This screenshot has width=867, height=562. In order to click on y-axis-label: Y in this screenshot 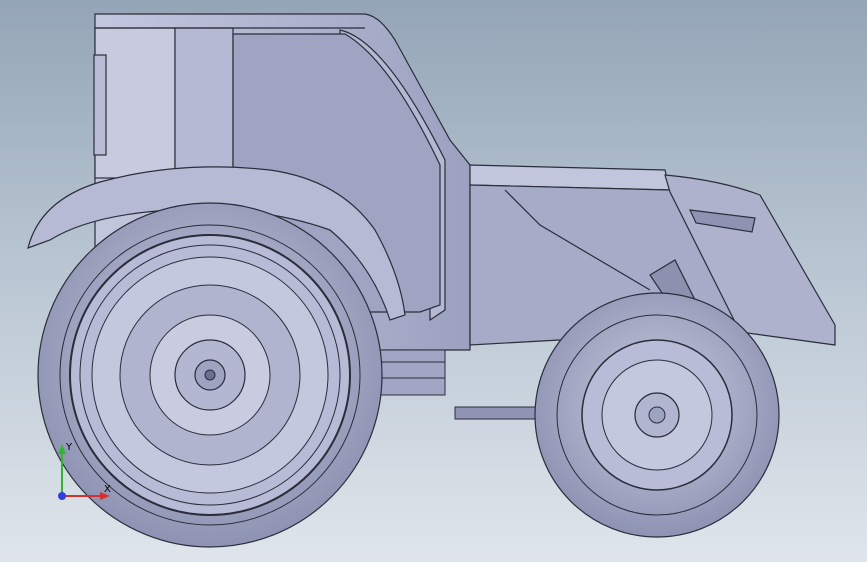, I will do `click(69, 447)`.